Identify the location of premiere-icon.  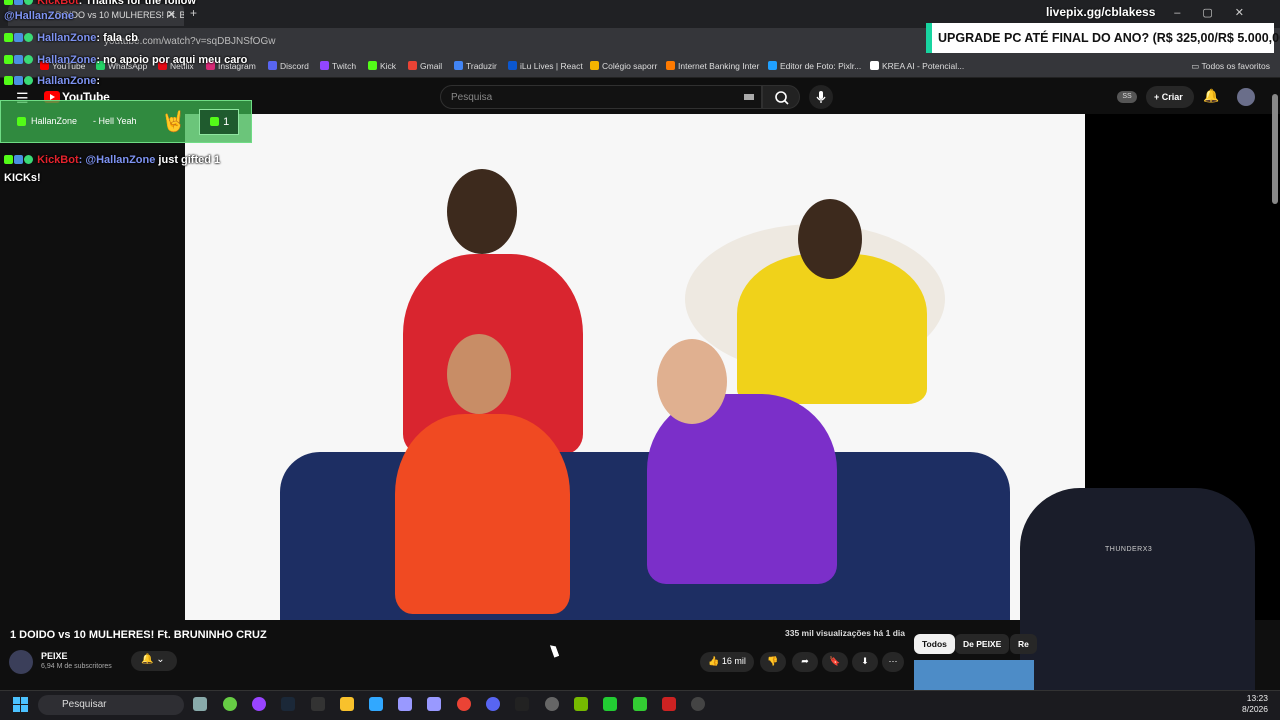
(405, 704).